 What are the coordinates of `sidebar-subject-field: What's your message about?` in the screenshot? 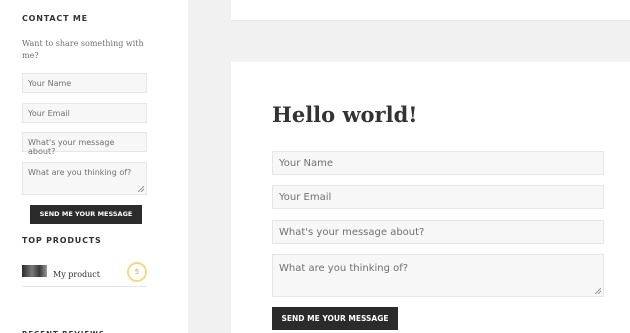 It's located at (84, 144).